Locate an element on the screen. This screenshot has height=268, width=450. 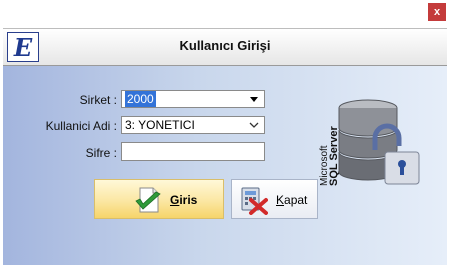
sql-server-database-icon: Microsoft SQL Server is located at coordinates (369, 142).